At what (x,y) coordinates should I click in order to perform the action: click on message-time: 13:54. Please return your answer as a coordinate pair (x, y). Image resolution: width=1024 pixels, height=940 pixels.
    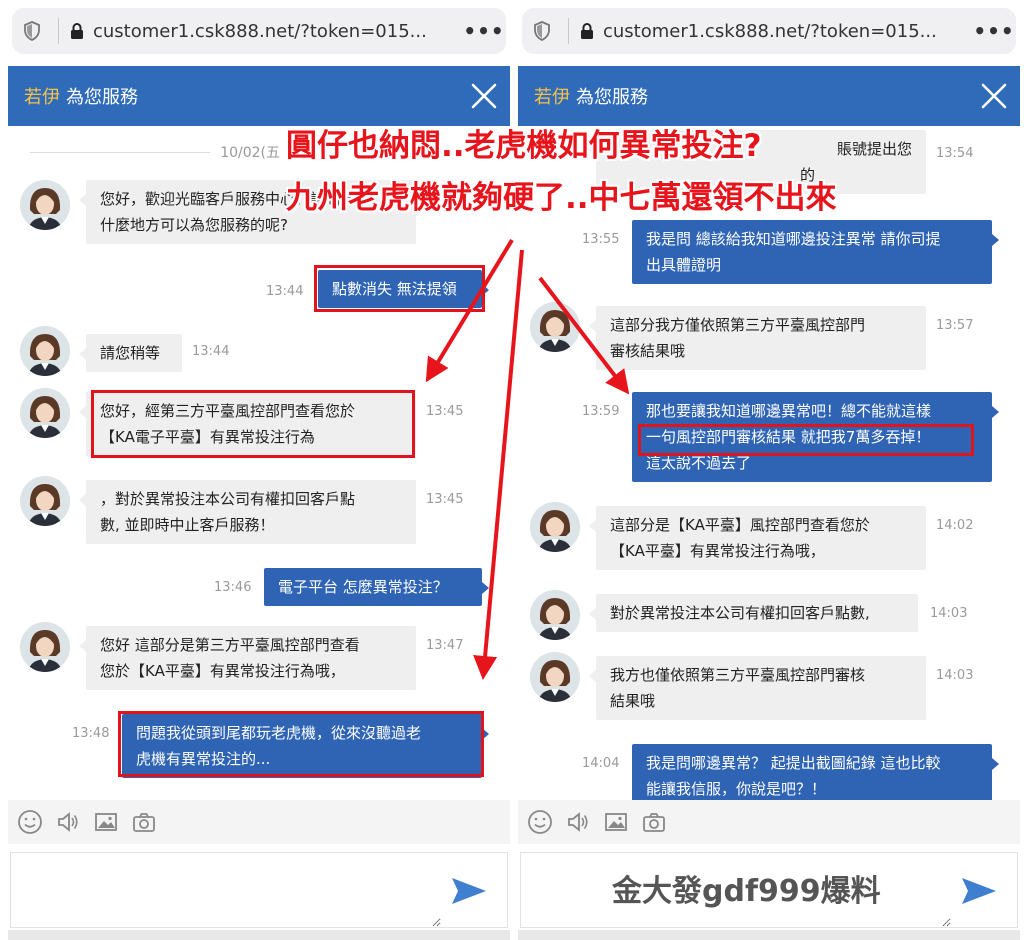
    Looking at the image, I should click on (955, 153).